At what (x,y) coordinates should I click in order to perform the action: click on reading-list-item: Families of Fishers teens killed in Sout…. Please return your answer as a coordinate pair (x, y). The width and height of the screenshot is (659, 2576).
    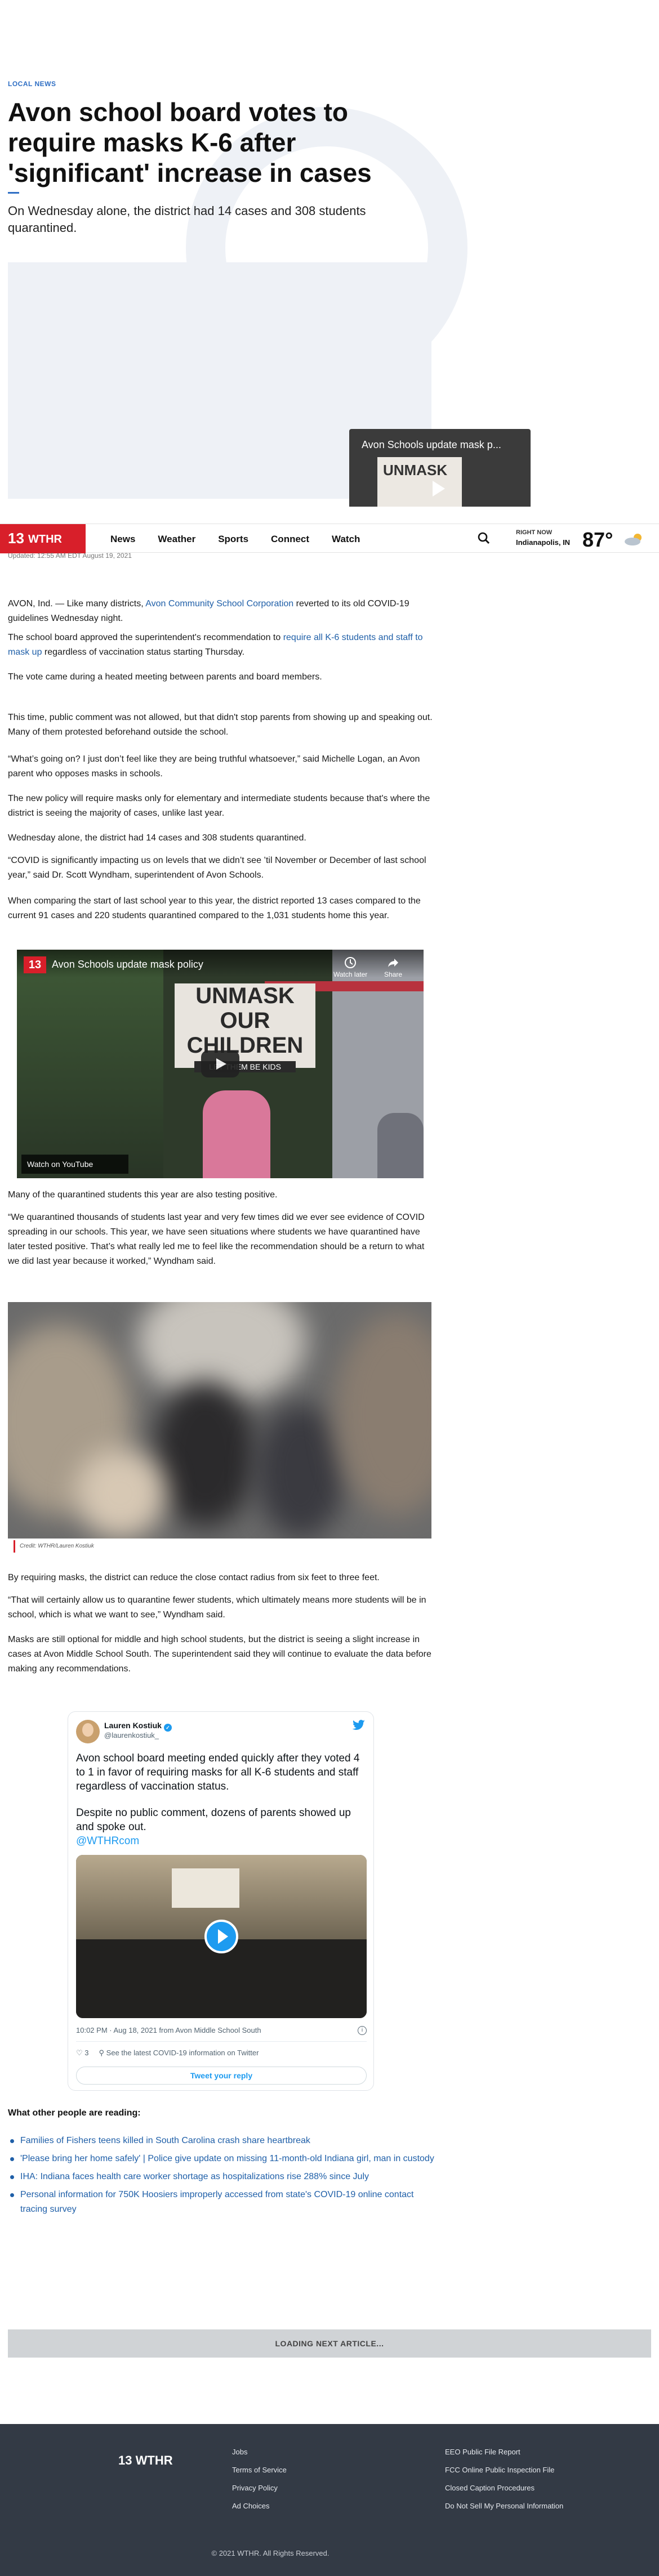
    Looking at the image, I should click on (225, 2141).